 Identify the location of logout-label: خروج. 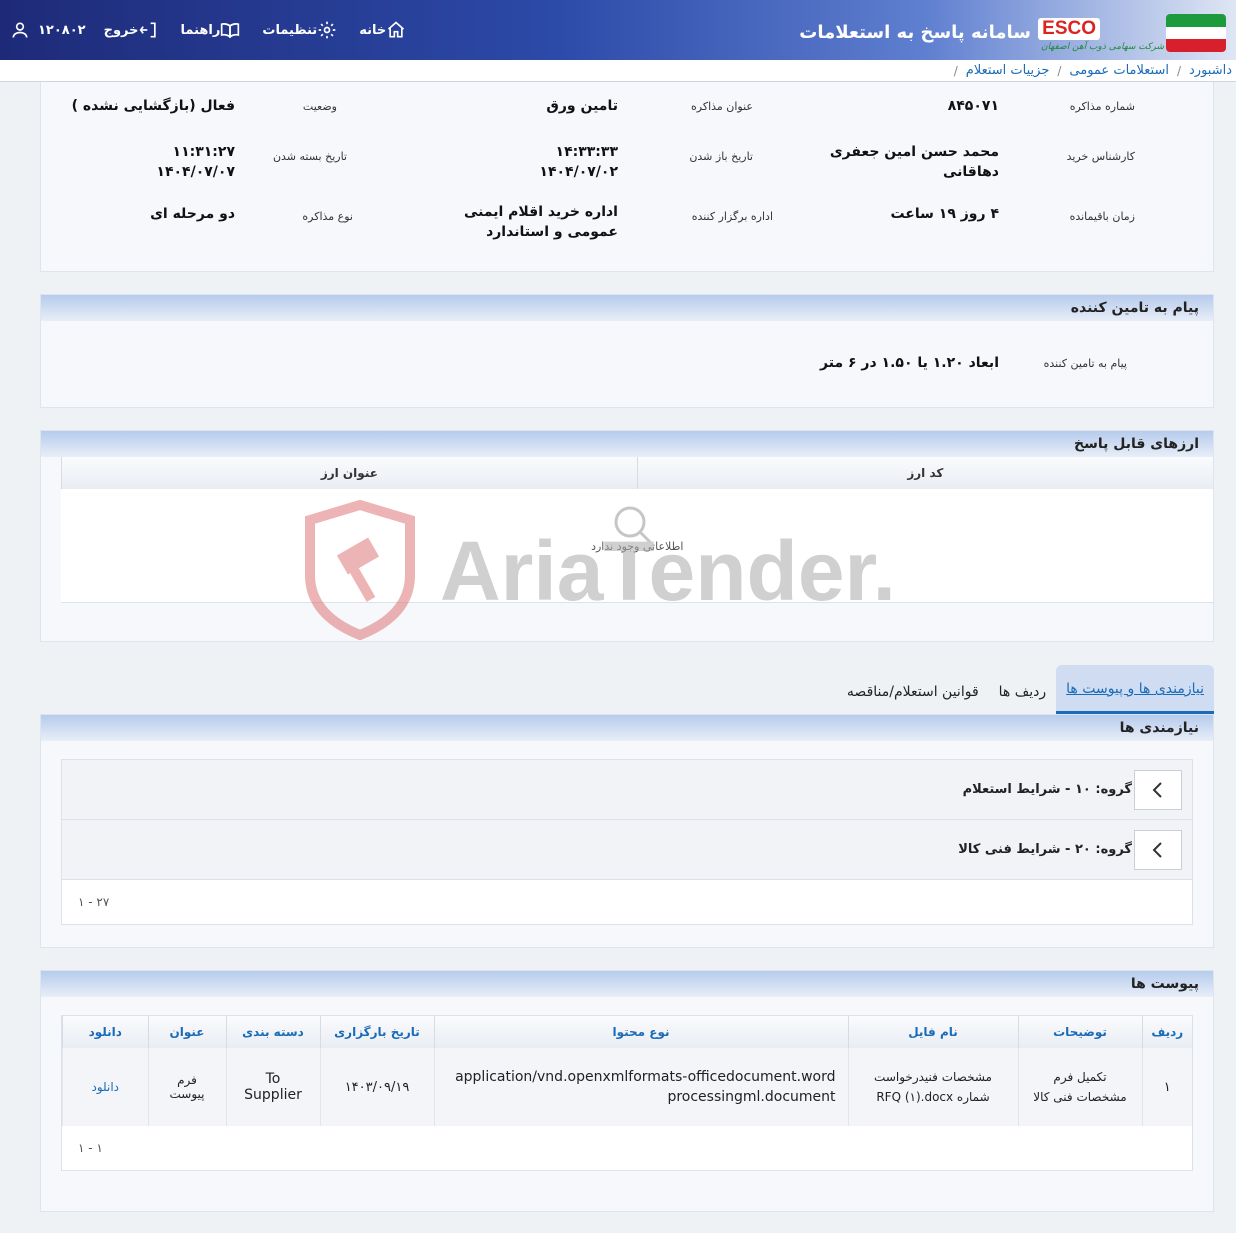
(121, 30).